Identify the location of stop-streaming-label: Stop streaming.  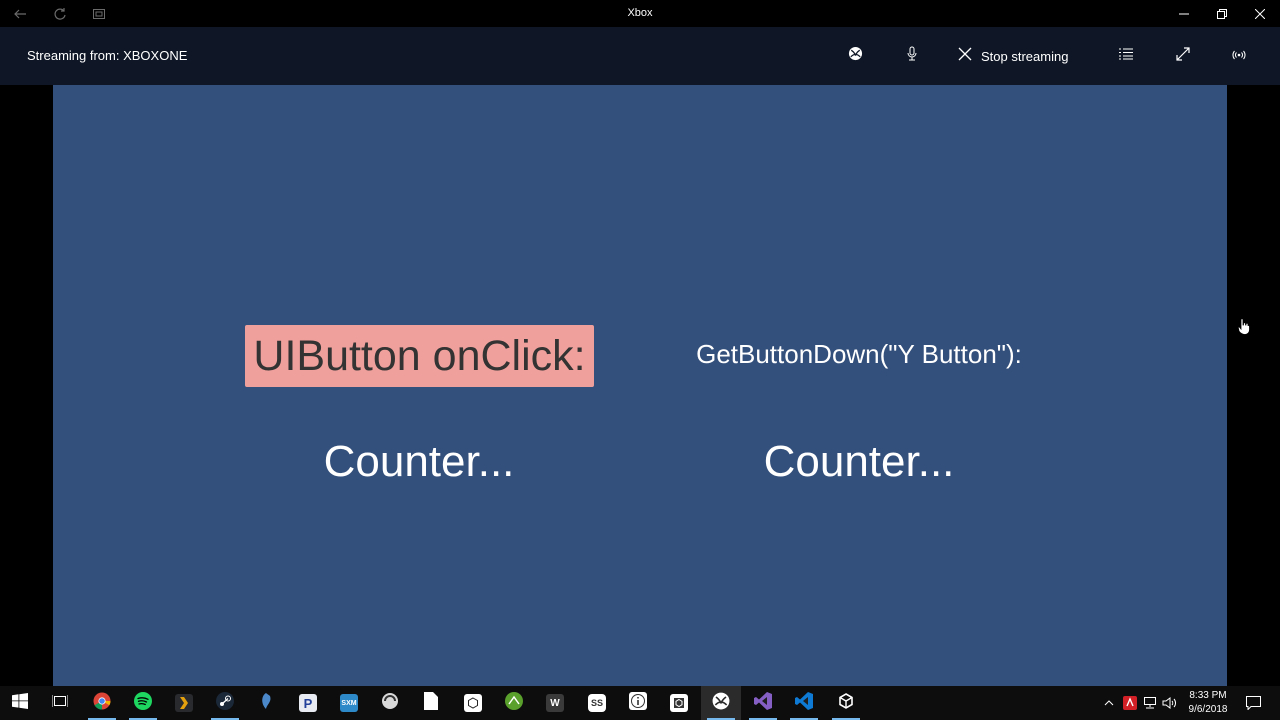
(1025, 56).